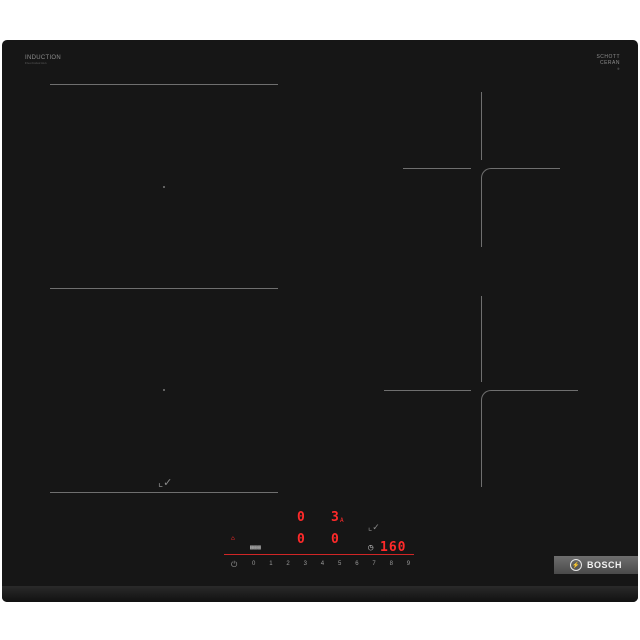 This screenshot has height=640, width=640. Describe the element at coordinates (529, 438) in the screenshot. I see `zone-bottom-right-corner` at that location.